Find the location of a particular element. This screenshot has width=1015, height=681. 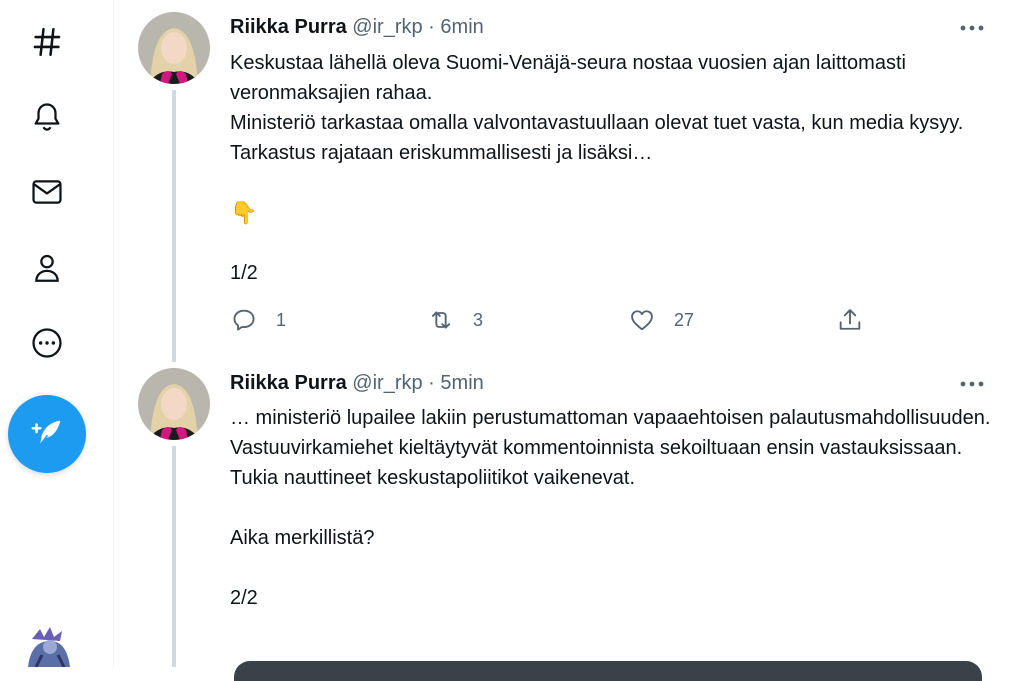

feather-plus-icon is located at coordinates (46, 434).